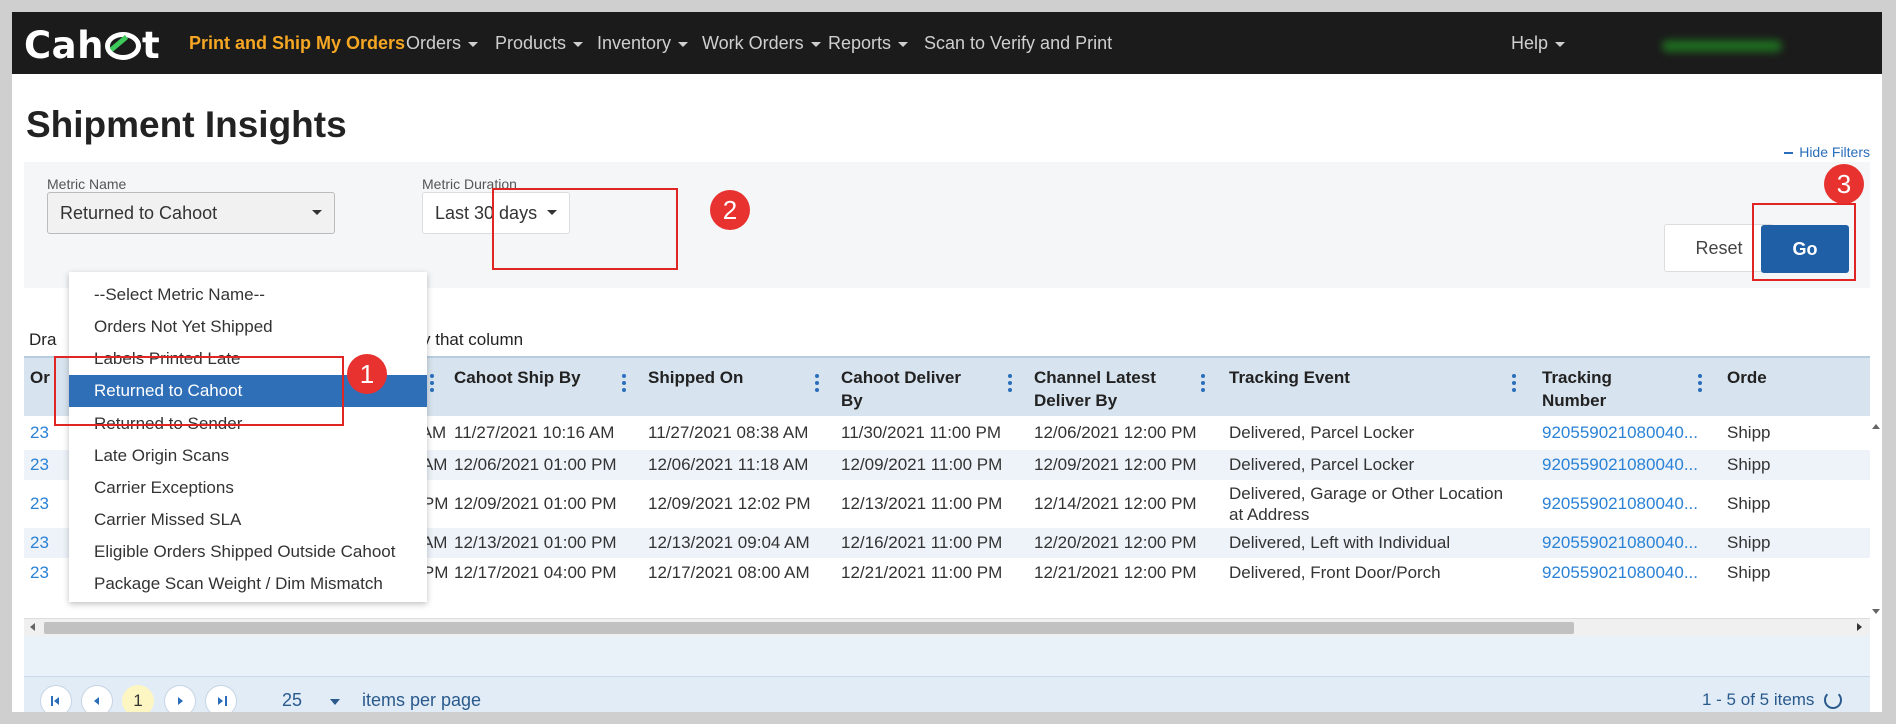 The height and width of the screenshot is (724, 1896). What do you see at coordinates (1722, 46) in the screenshot?
I see `user-account-blurred` at bounding box center [1722, 46].